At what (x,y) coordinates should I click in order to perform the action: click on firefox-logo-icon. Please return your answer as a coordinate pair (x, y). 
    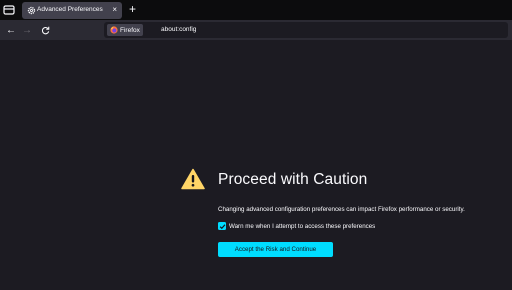
    Looking at the image, I should click on (114, 30).